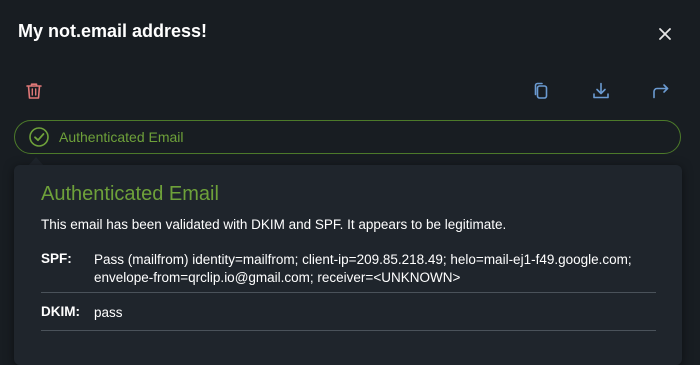 The height and width of the screenshot is (365, 700). What do you see at coordinates (130, 194) in the screenshot?
I see `popover-title: Authenticated Email` at bounding box center [130, 194].